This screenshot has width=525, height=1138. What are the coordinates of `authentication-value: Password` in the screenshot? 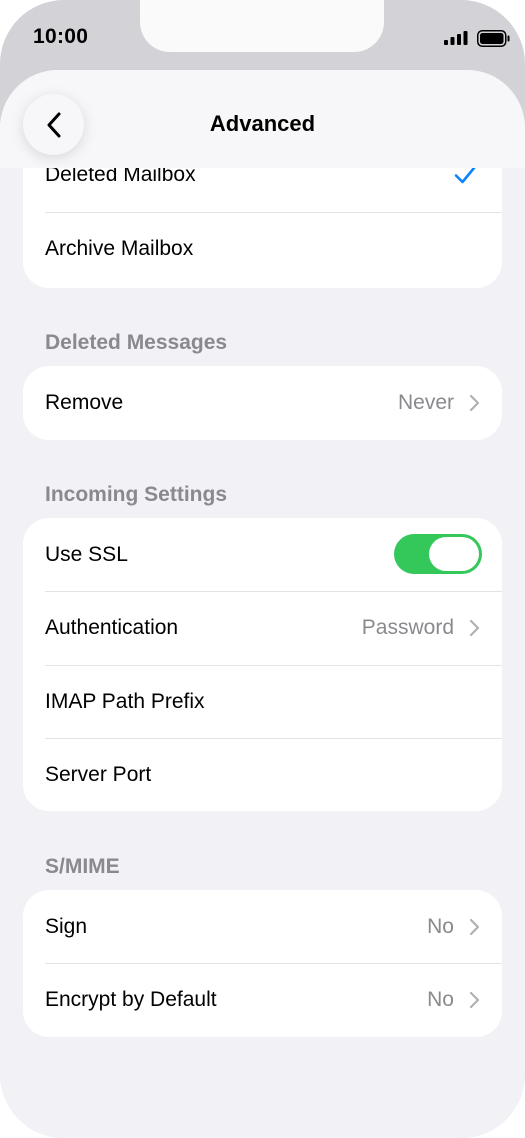 It's located at (407, 627).